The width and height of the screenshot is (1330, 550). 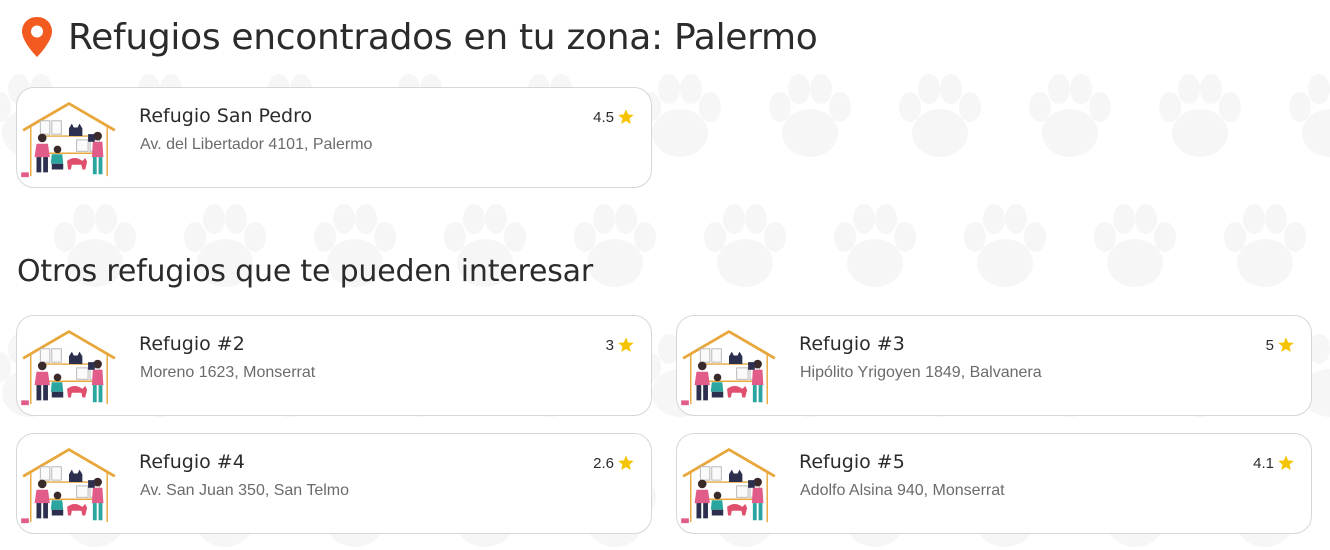 I want to click on page-heading: Refugios encontrados en tu zona: Palermo, so click(x=419, y=37).